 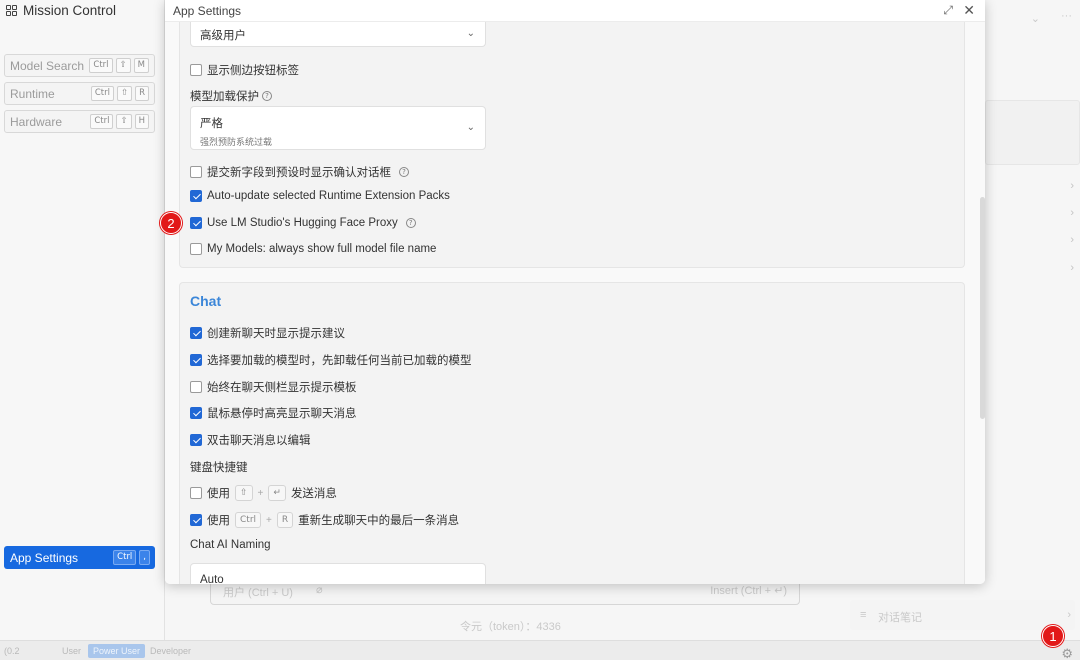 I want to click on section-title: Chat, so click(x=206, y=301).